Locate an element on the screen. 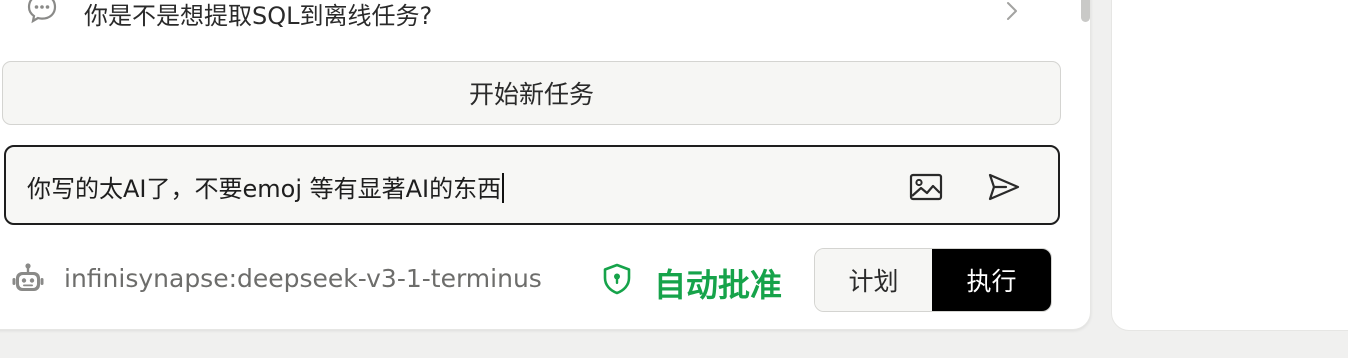 The width and height of the screenshot is (1348, 358). robot-icon is located at coordinates (28, 277).